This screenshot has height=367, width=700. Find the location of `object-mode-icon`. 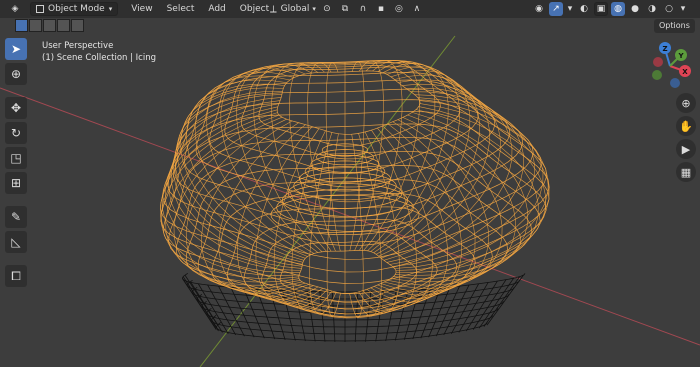

object-mode-icon is located at coordinates (40, 9).